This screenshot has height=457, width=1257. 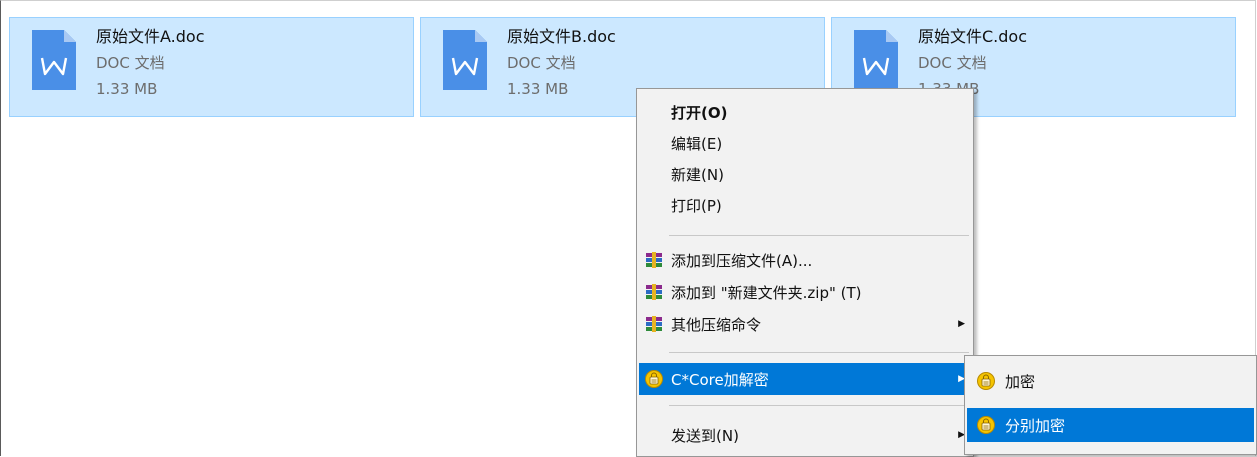 I want to click on submenu-arrow-icon: ▶, so click(x=961, y=324).